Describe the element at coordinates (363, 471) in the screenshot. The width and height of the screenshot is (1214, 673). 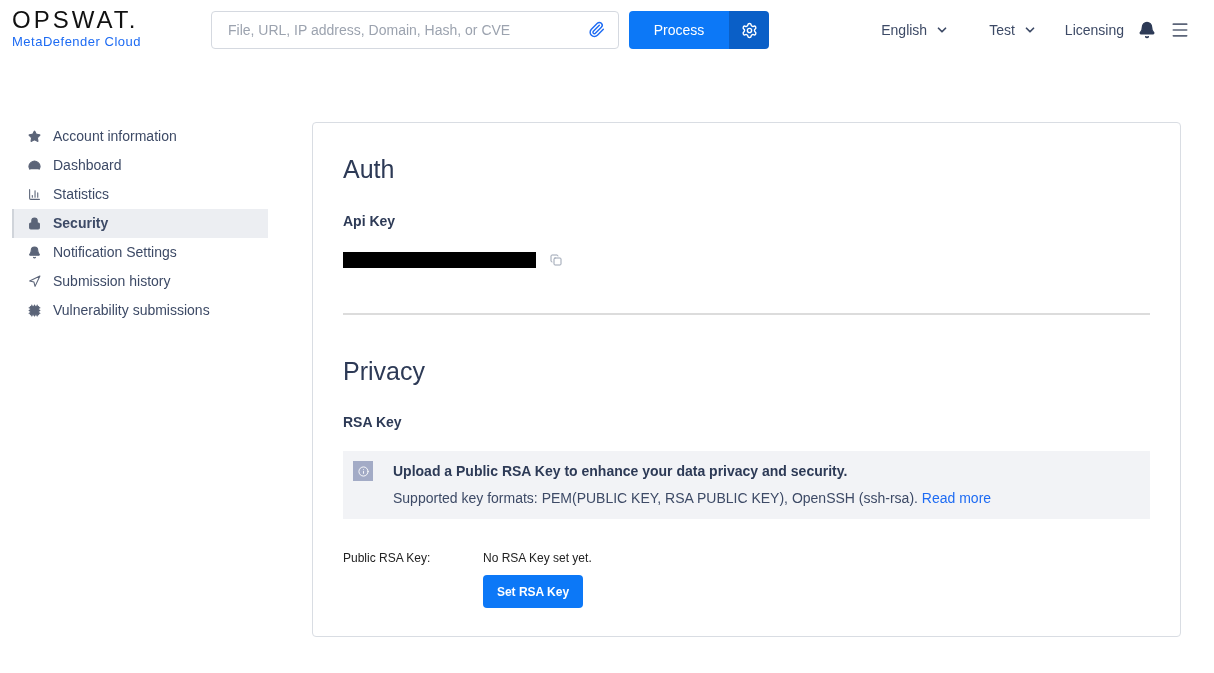
I see `info-icon` at that location.